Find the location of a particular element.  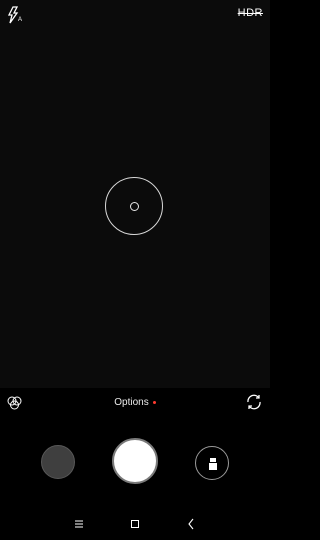

options-indicator-dot is located at coordinates (154, 402).